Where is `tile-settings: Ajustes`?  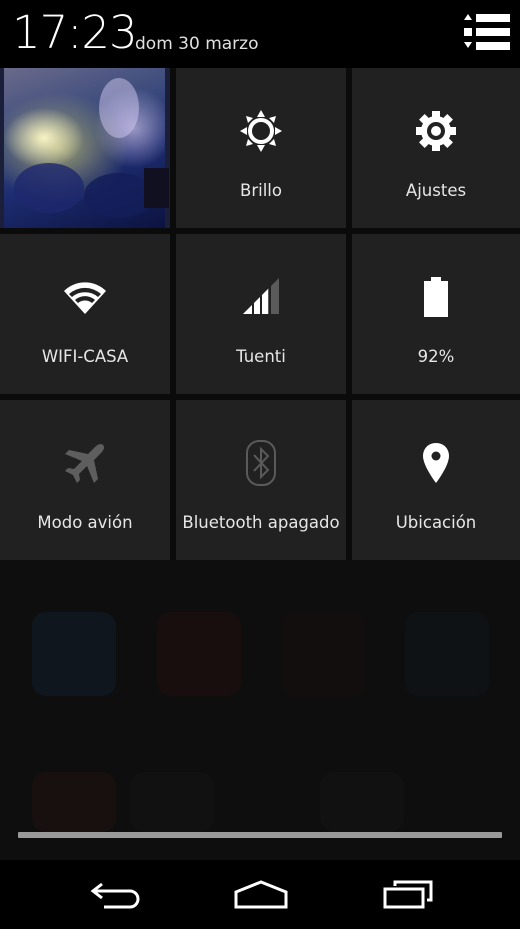 tile-settings: Ajustes is located at coordinates (436, 148).